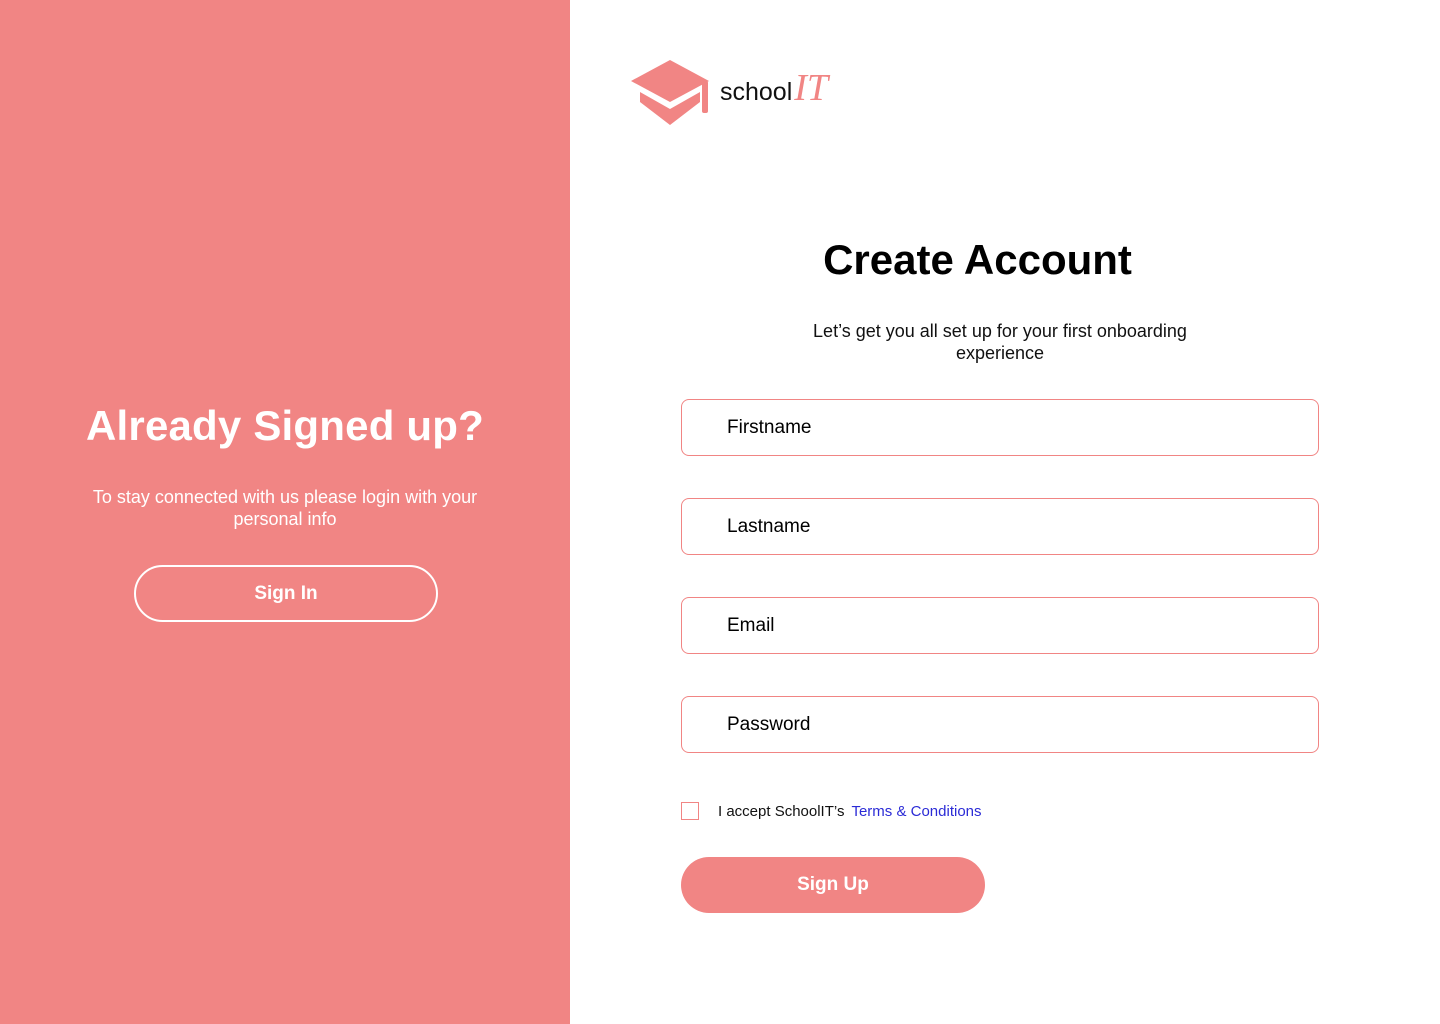 The image size is (1440, 1024). What do you see at coordinates (285, 425) in the screenshot?
I see `signin-promo-title: Already Signed up?` at bounding box center [285, 425].